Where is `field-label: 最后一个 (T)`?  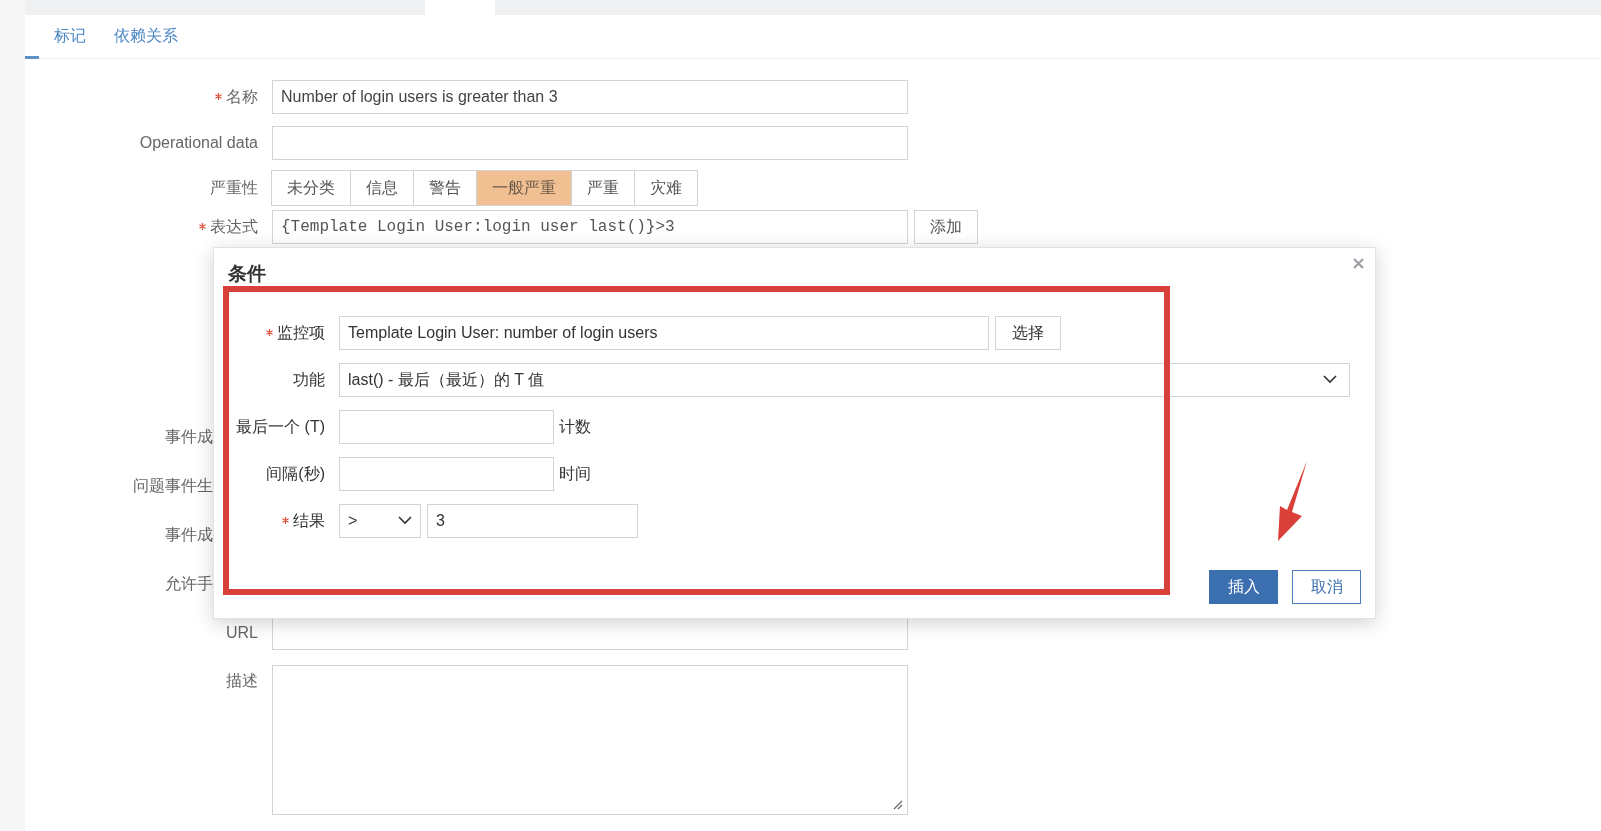
field-label: 最后一个 (T) is located at coordinates (280, 426).